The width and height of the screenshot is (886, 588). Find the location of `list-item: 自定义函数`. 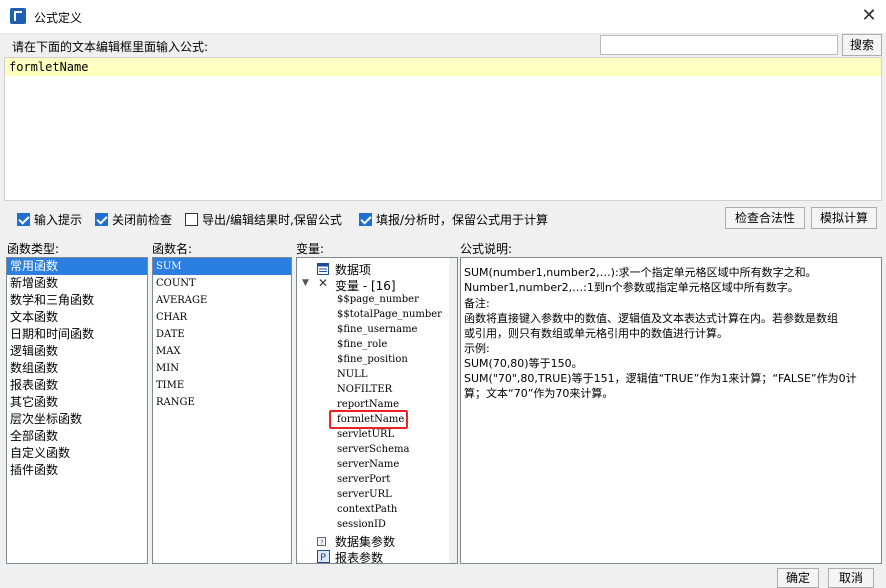

list-item: 自定义函数 is located at coordinates (77, 453).